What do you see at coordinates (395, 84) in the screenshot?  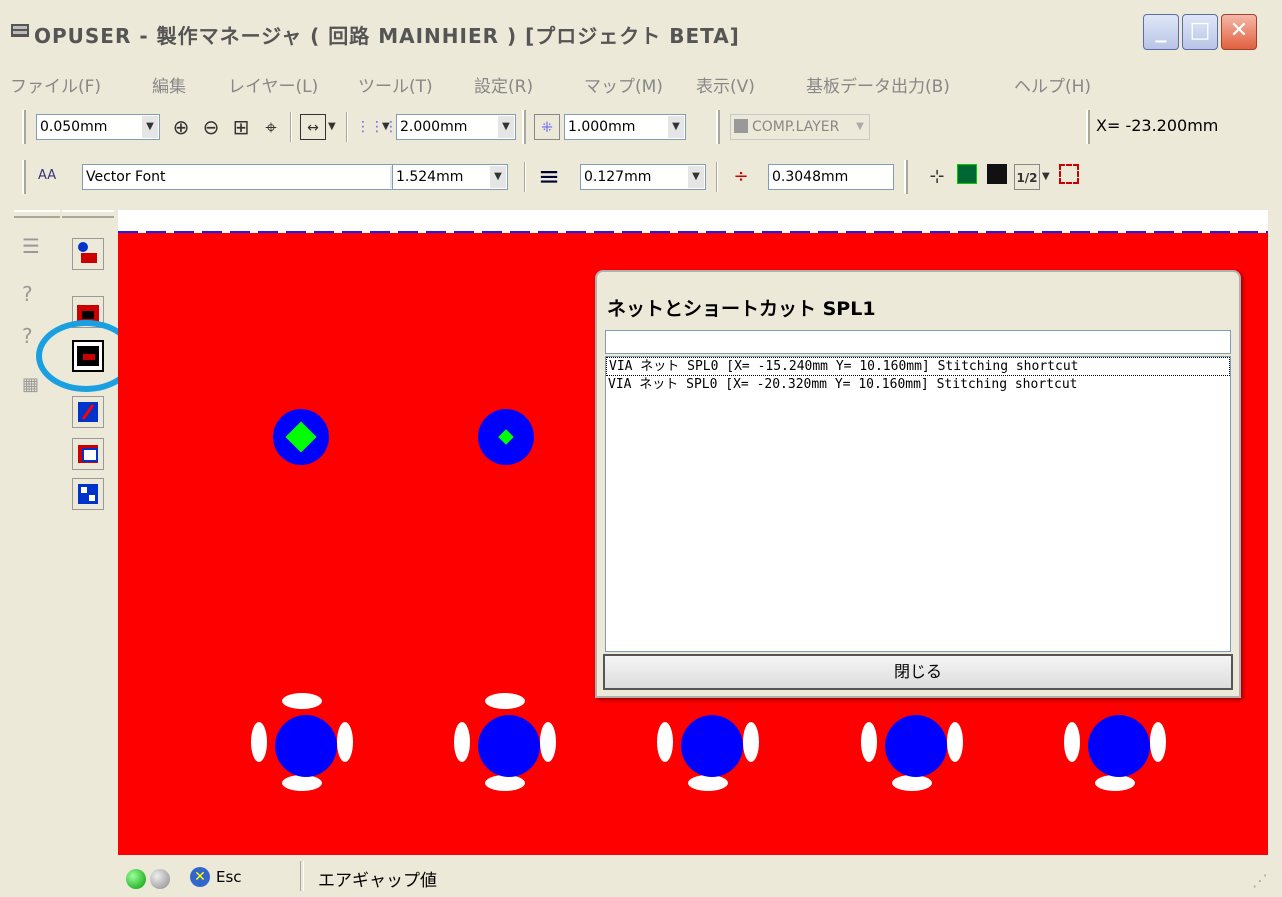 I see `menu-tools: ツール(T)` at bounding box center [395, 84].